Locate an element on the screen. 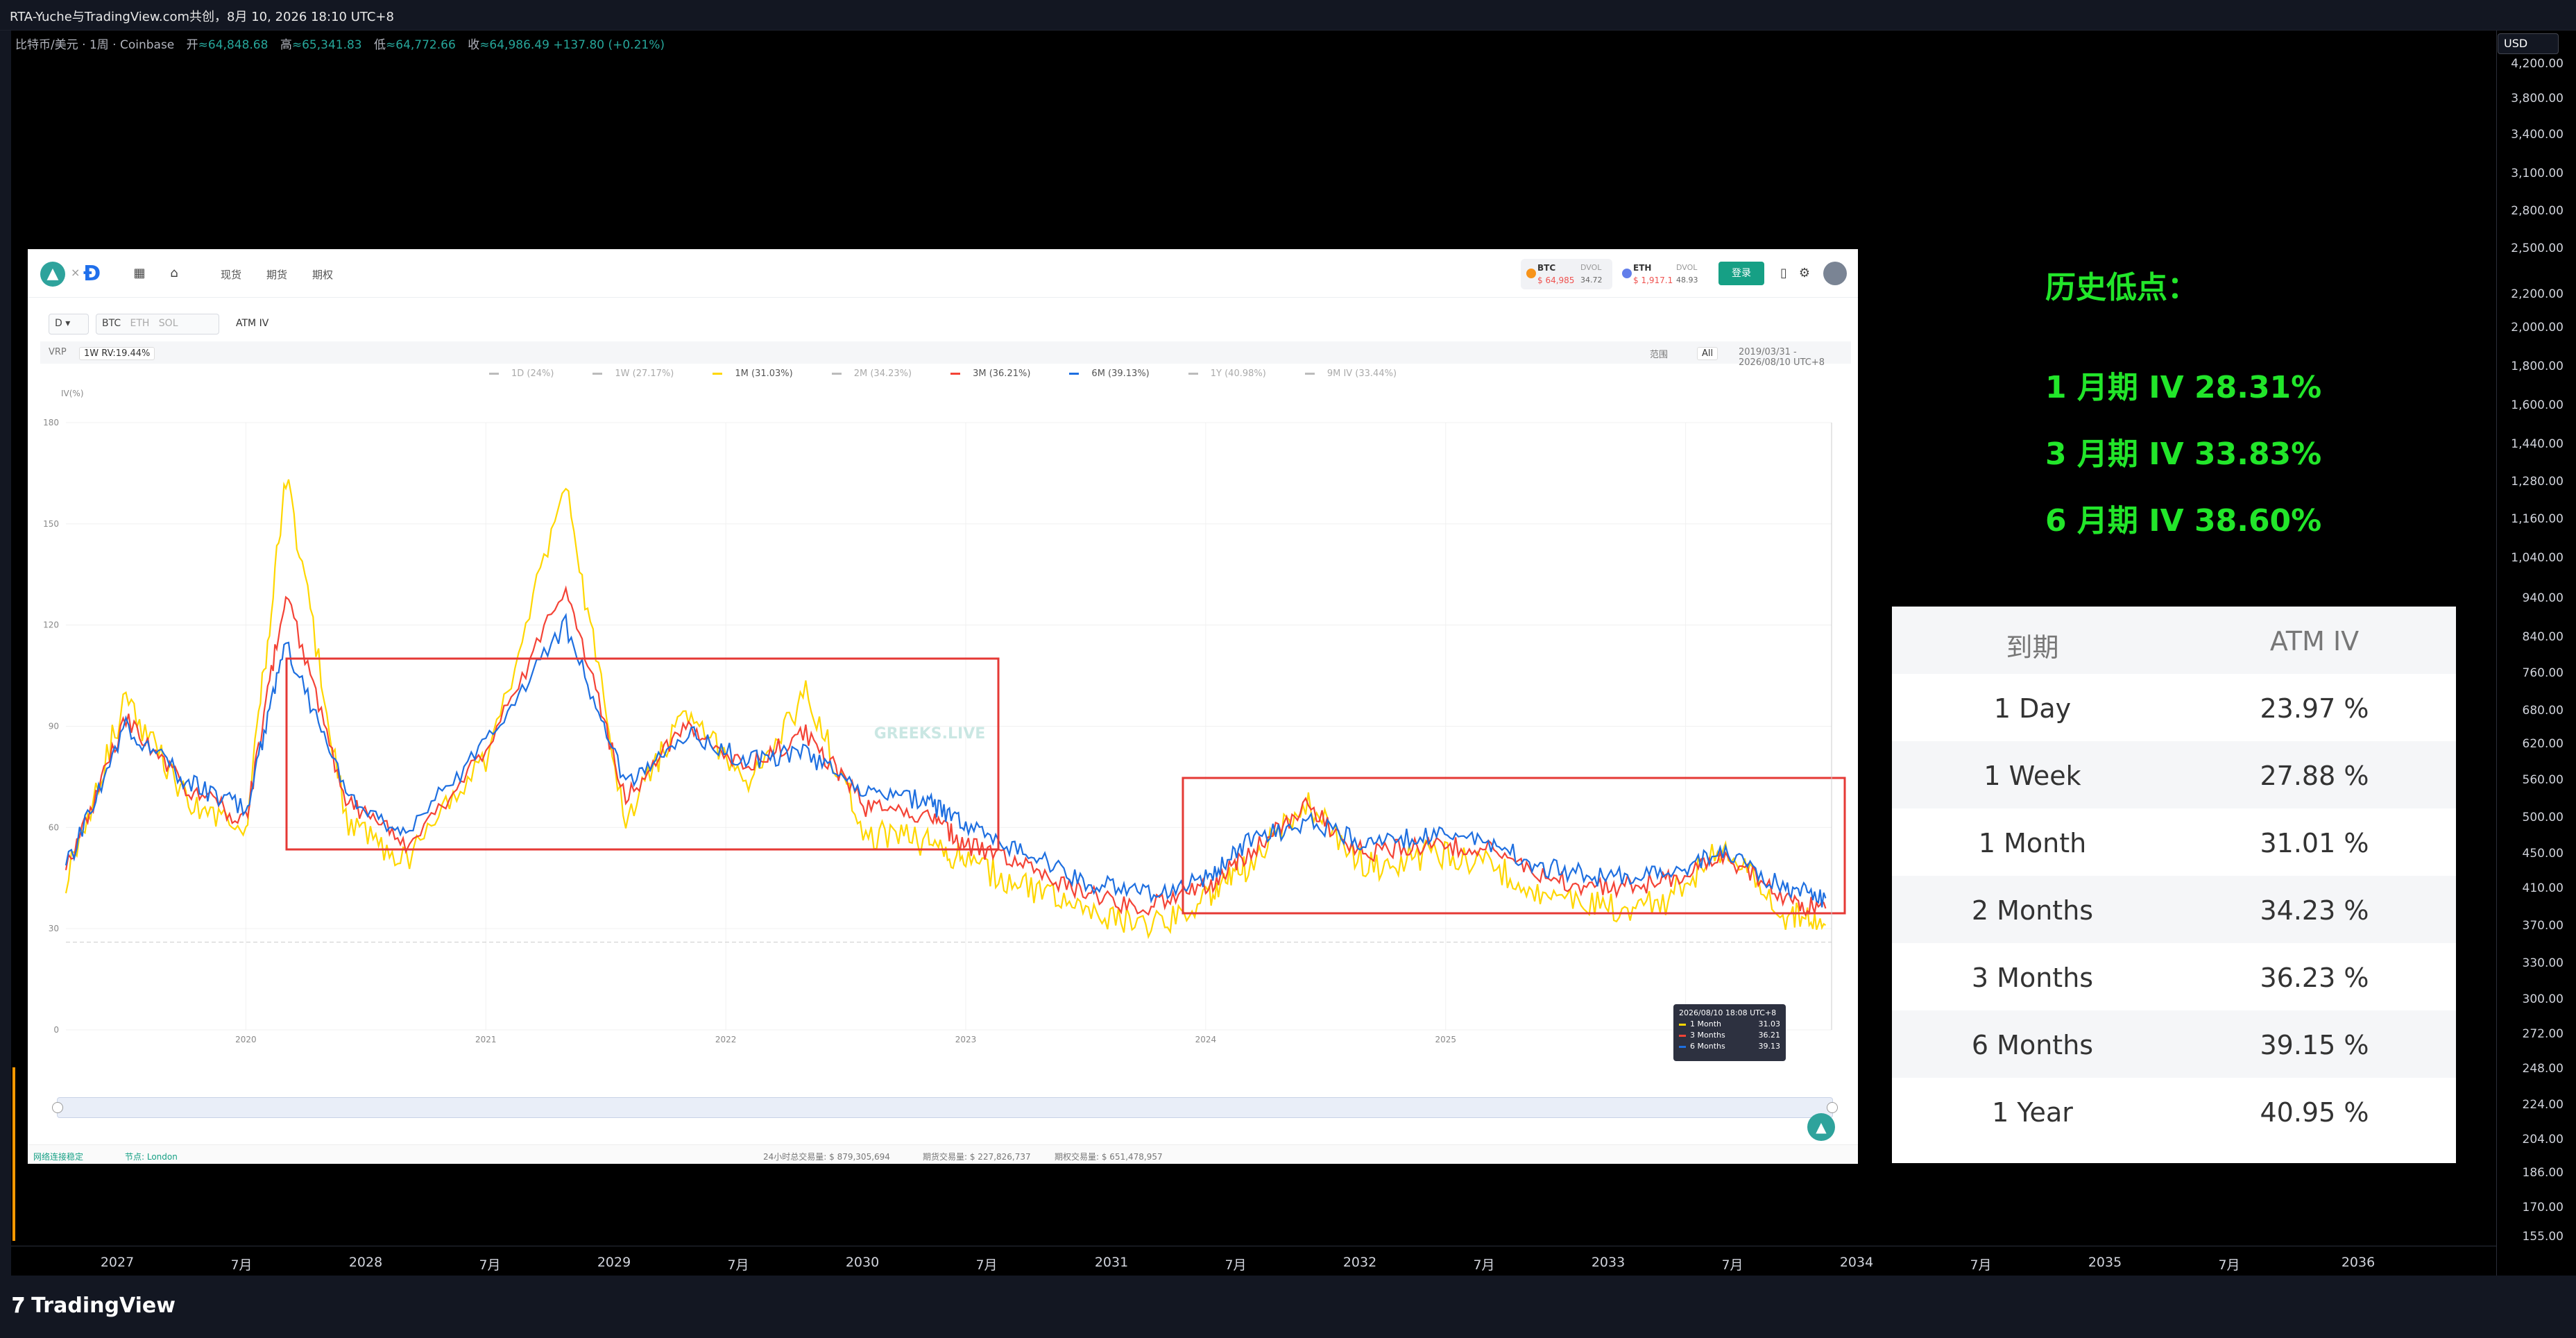 This screenshot has width=2576, height=1338. price-tick: 450.00 is located at coordinates (2543, 854).